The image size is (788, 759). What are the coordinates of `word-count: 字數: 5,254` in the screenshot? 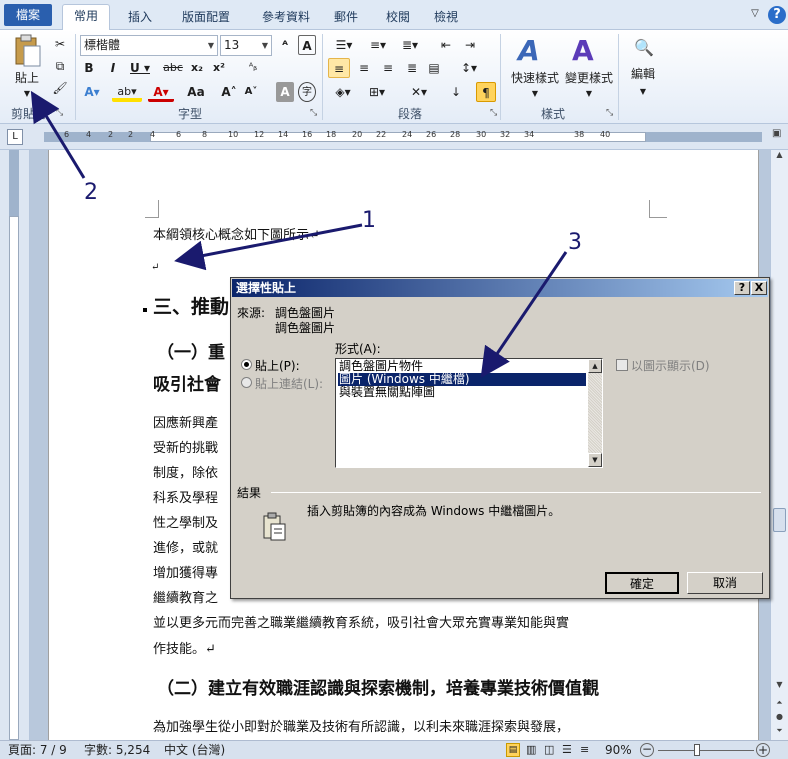 It's located at (117, 750).